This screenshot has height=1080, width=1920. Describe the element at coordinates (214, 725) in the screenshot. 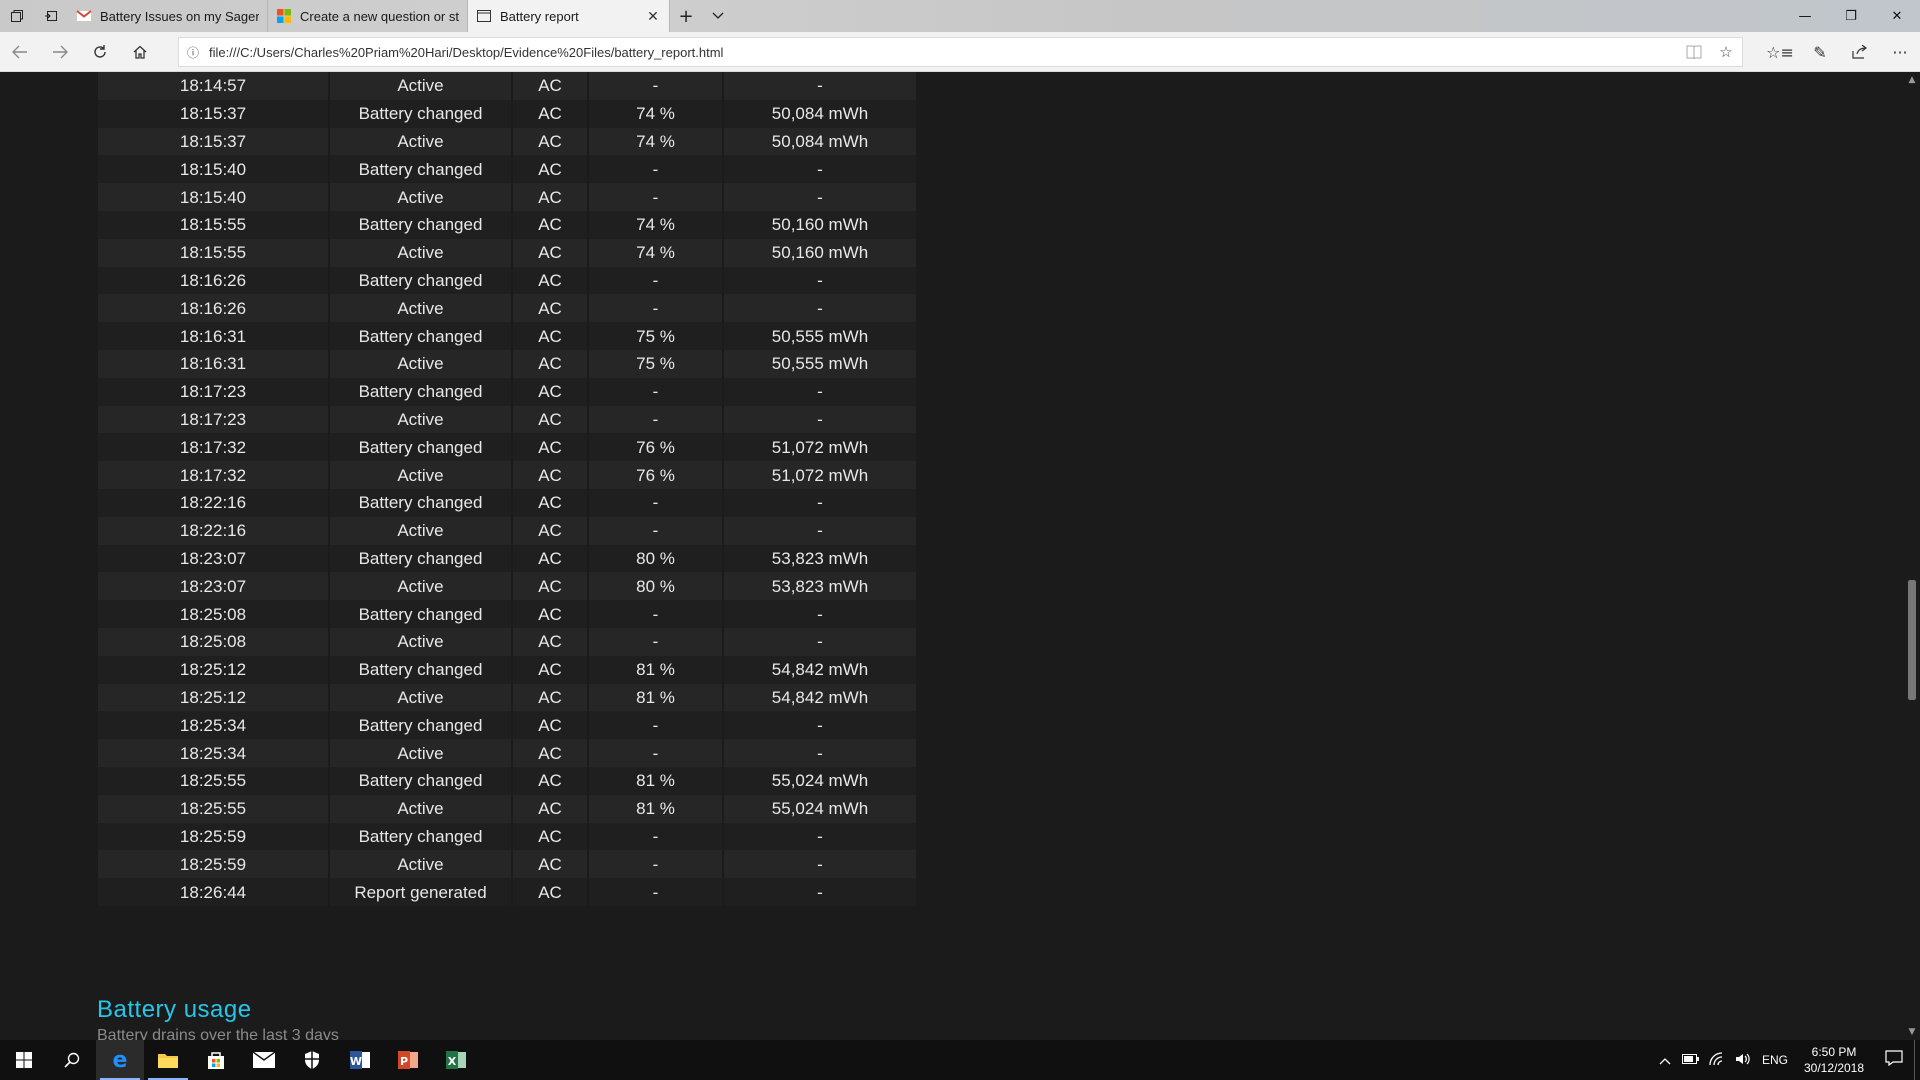

I see `cell-time: 18:25:34` at that location.